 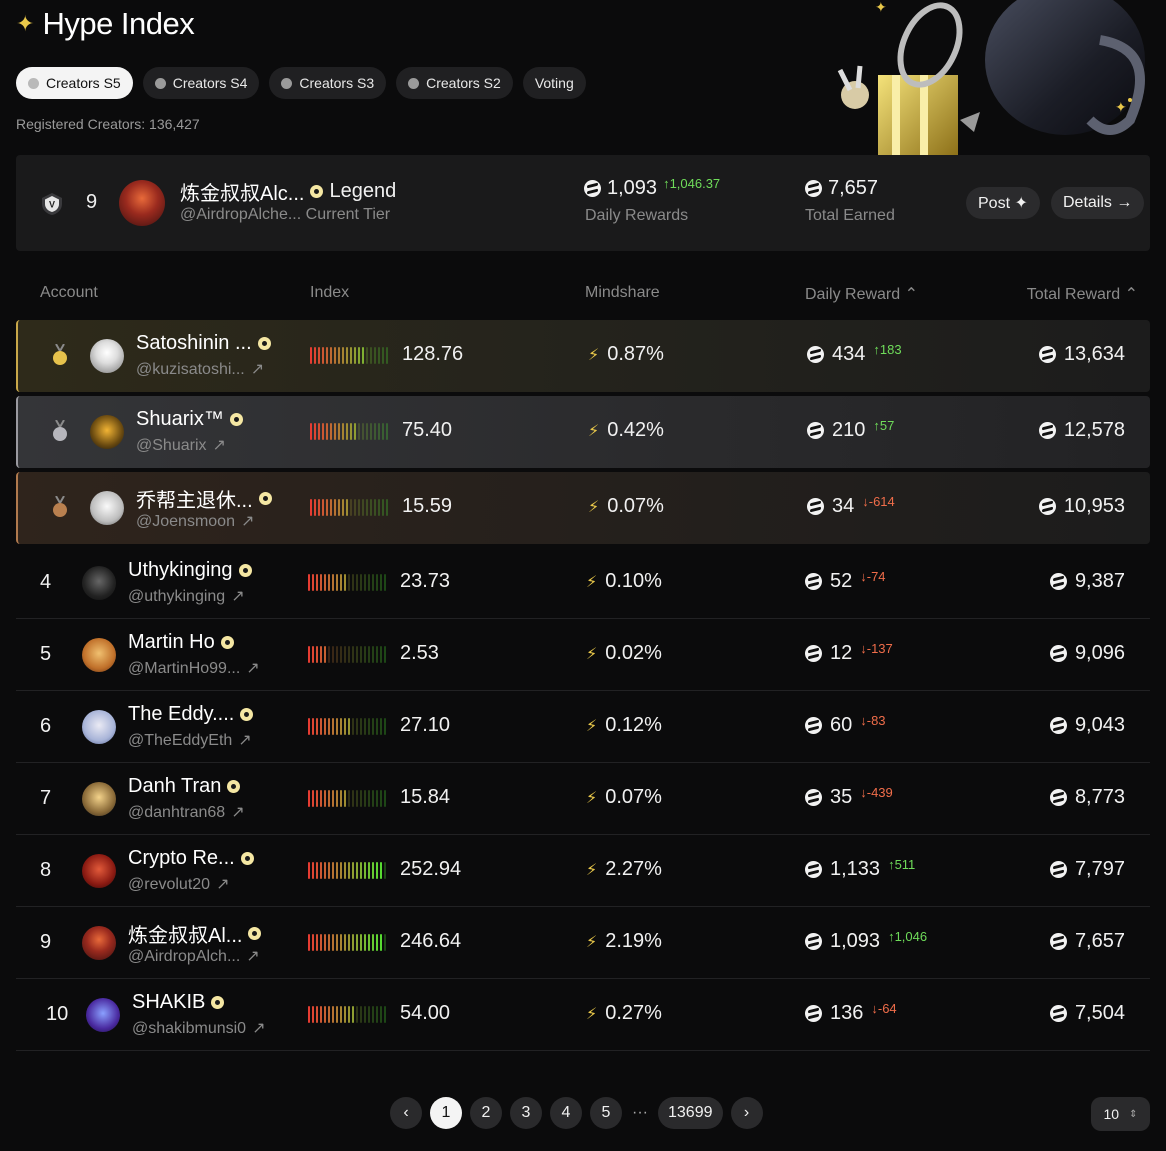 I want to click on account-name: Martin Ho, so click(x=171, y=642).